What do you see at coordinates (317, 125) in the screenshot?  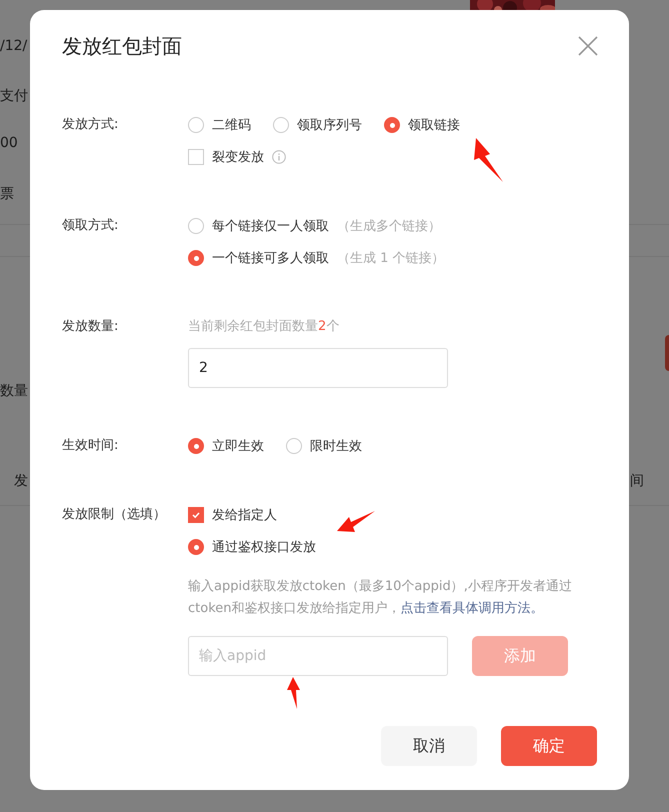 I see `radio-option: 领取序列号` at bounding box center [317, 125].